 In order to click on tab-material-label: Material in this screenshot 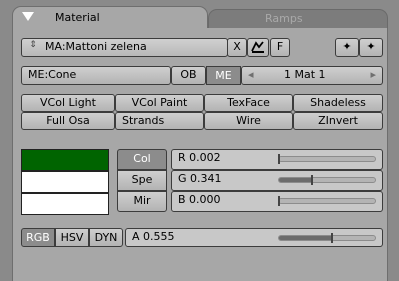, I will do `click(77, 17)`.